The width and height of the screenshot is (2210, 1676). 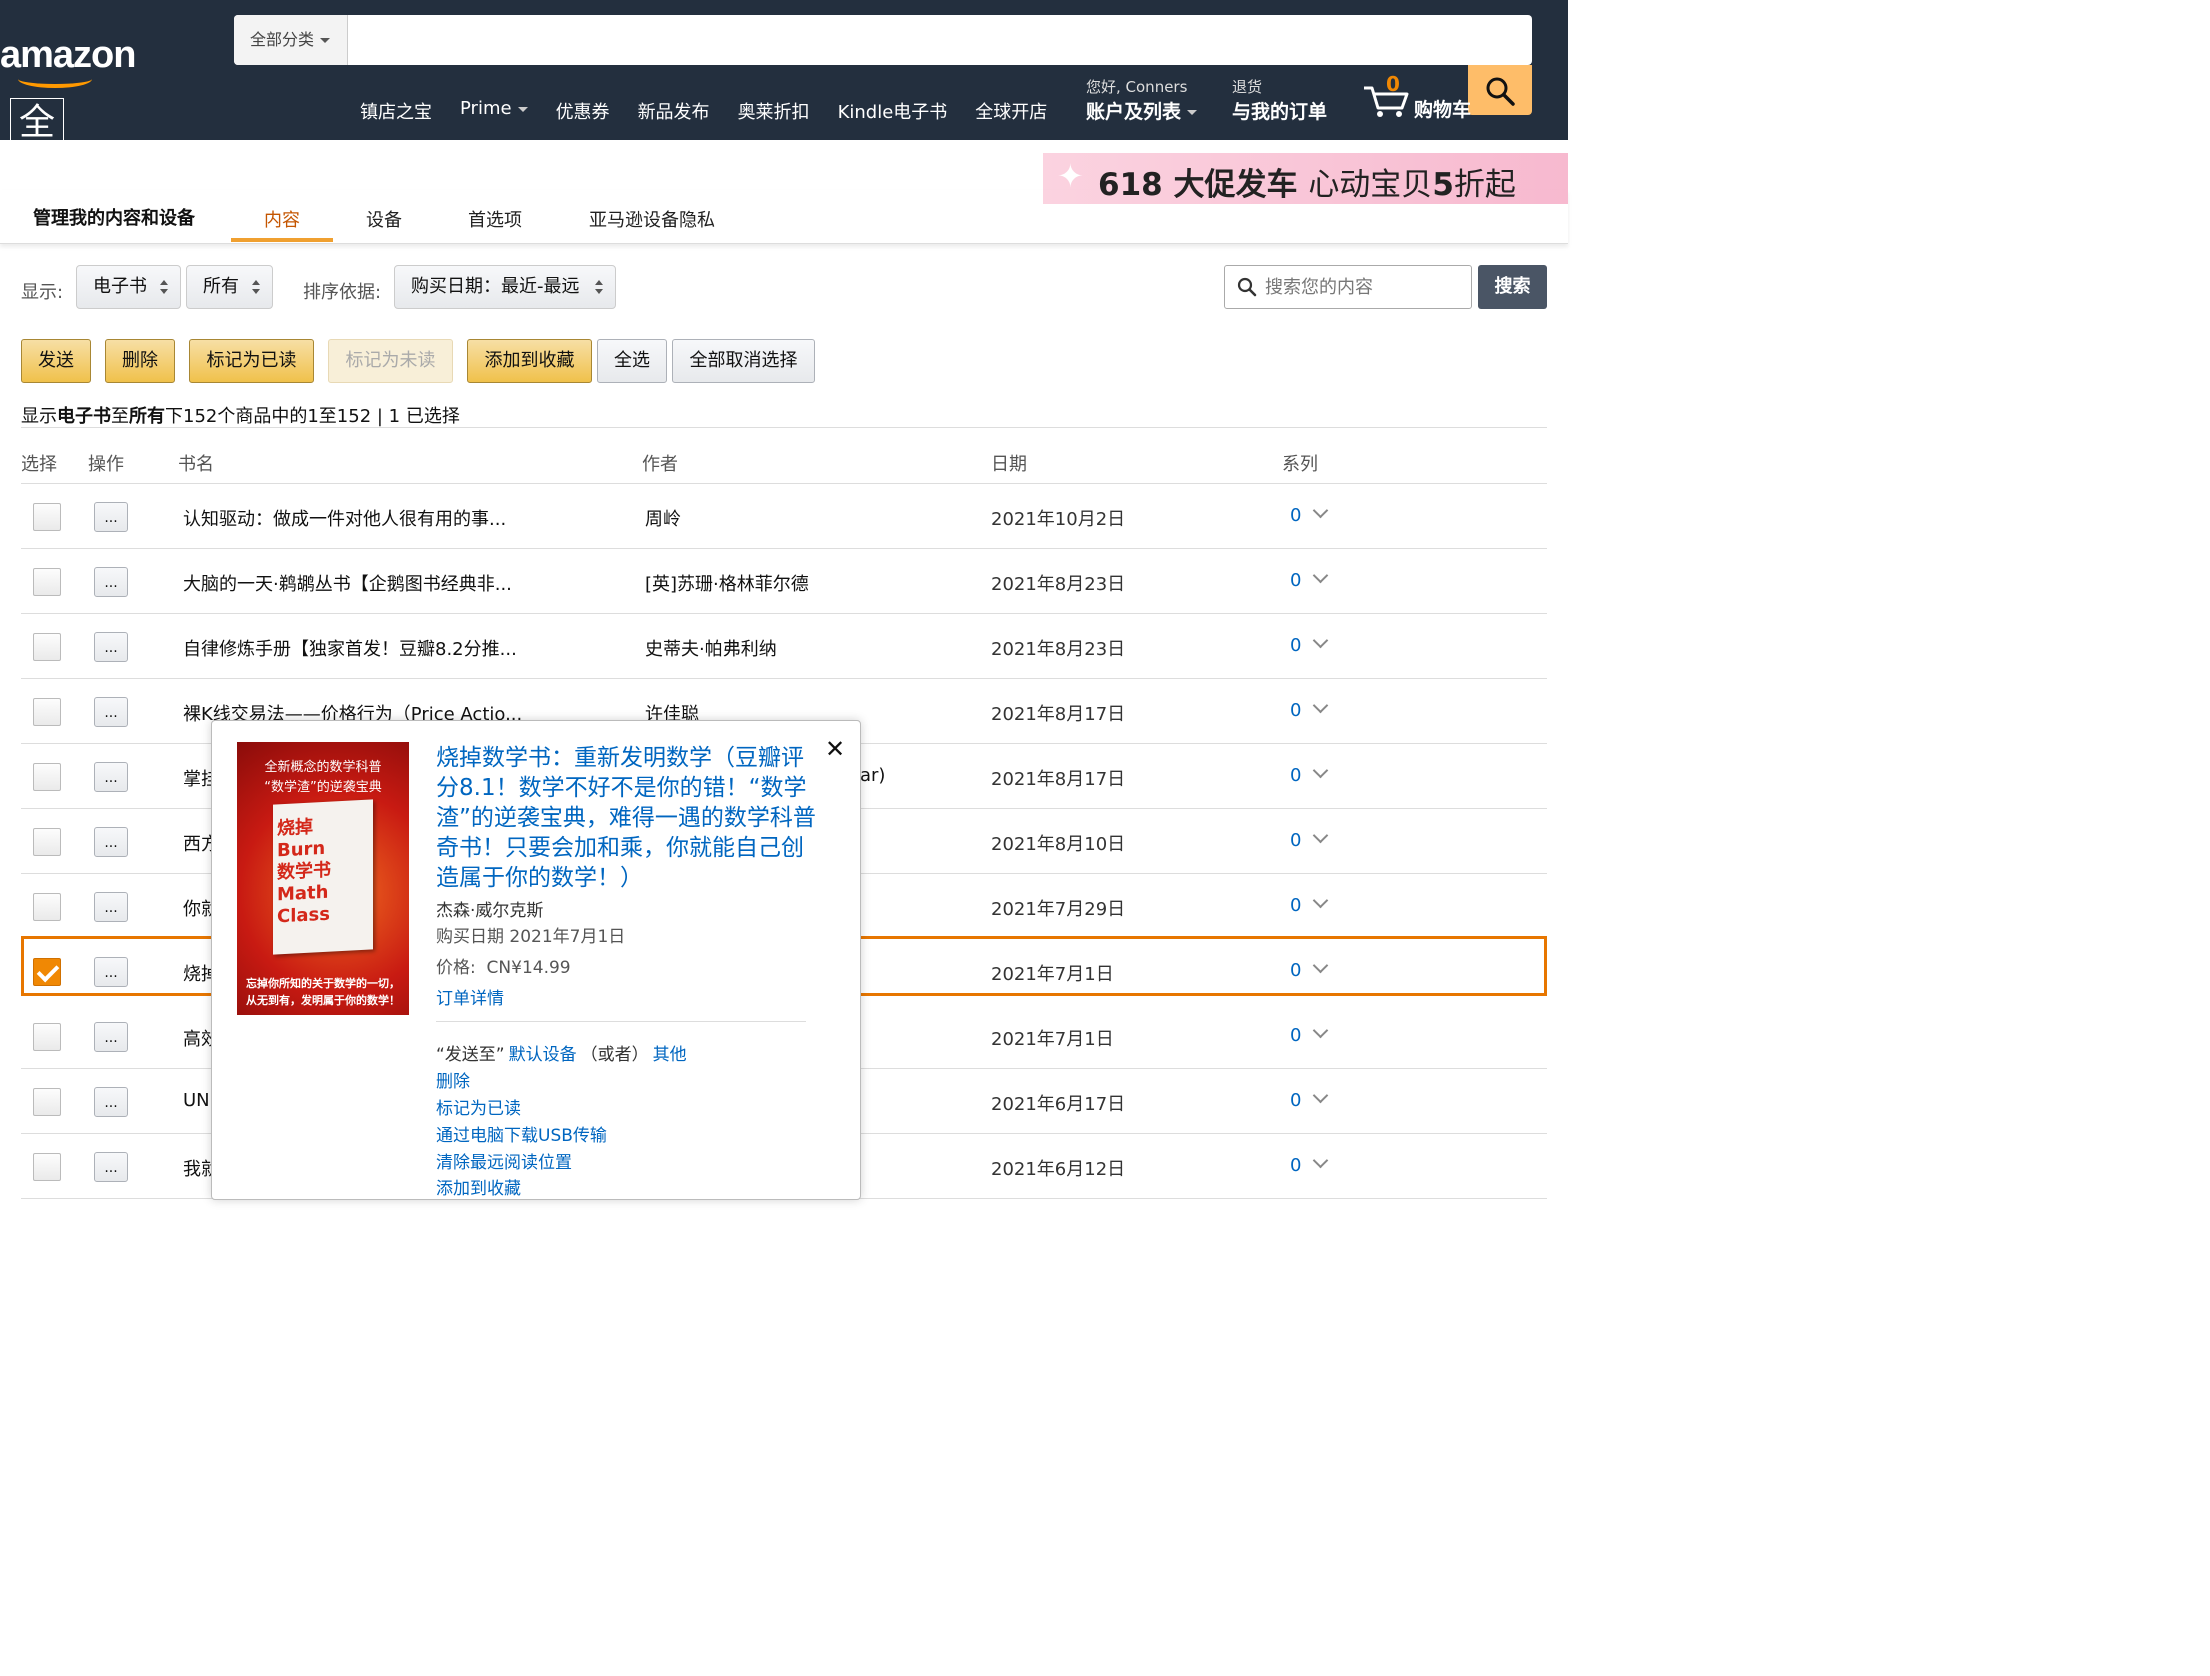 I want to click on nav-link-prime: Prime, so click(x=494, y=111).